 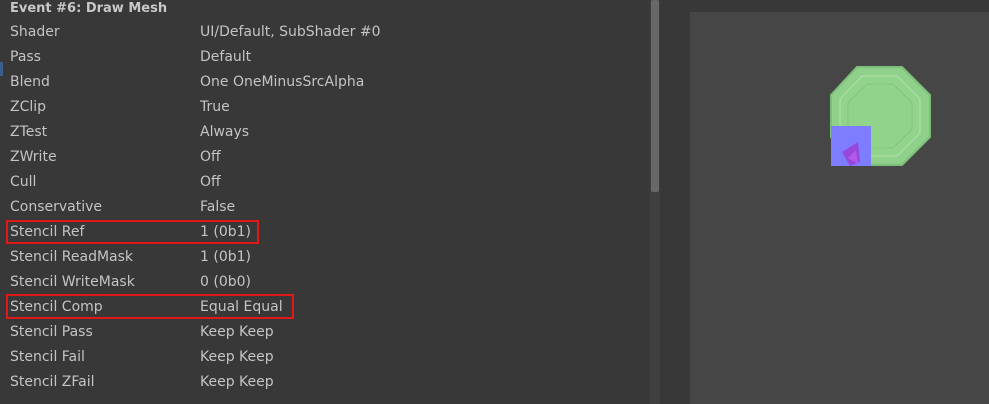 I want to click on property-row-zwrite: ZWrite Off, so click(x=325, y=157).